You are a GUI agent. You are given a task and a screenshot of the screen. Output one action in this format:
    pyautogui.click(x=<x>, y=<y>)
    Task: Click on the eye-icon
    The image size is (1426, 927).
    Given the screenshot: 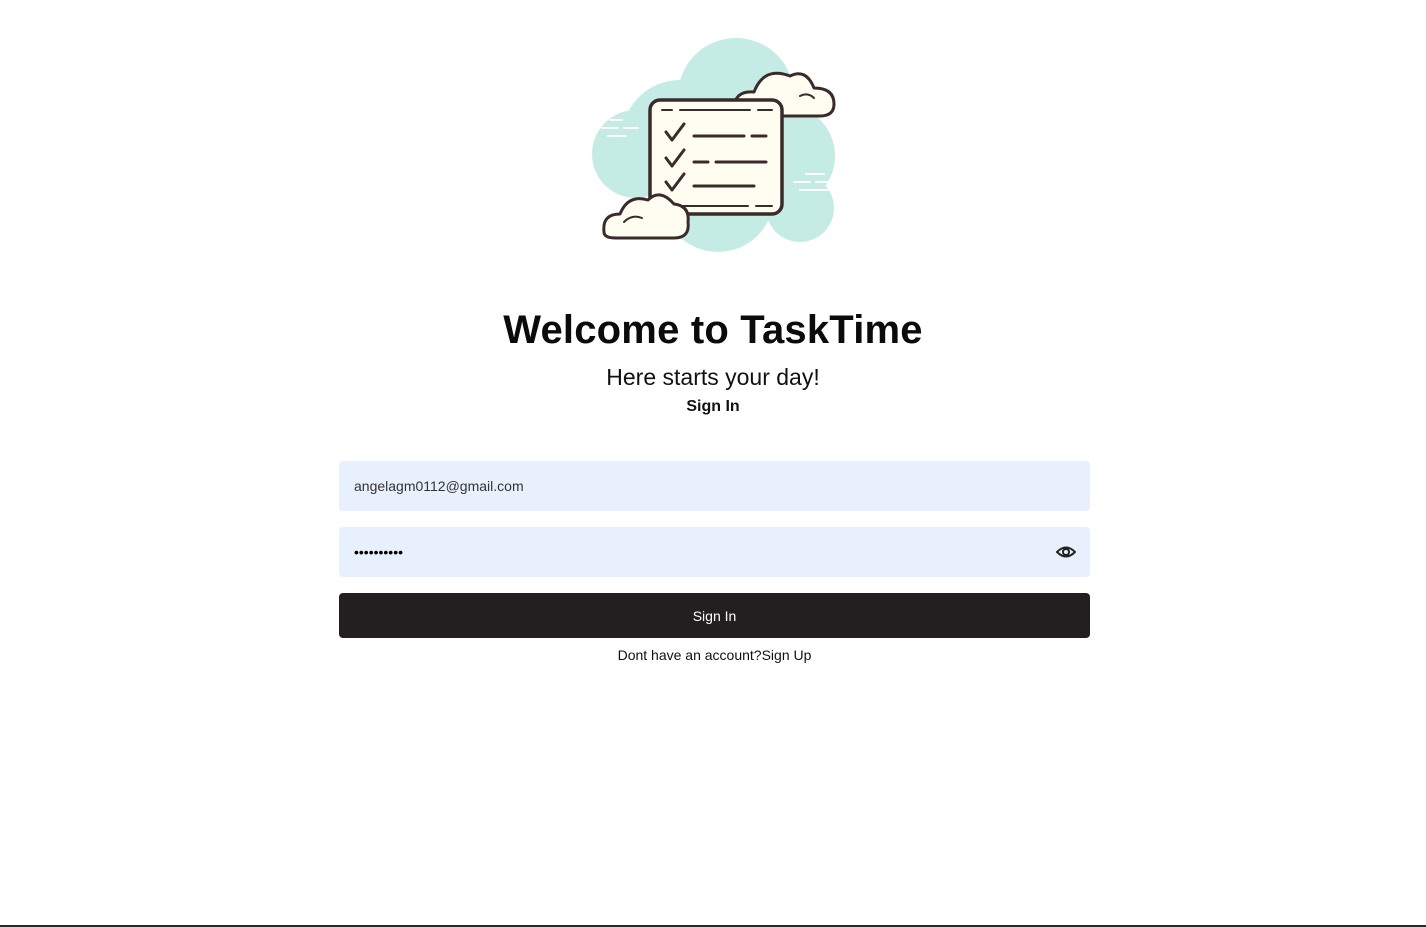 What is the action you would take?
    pyautogui.click(x=1066, y=552)
    